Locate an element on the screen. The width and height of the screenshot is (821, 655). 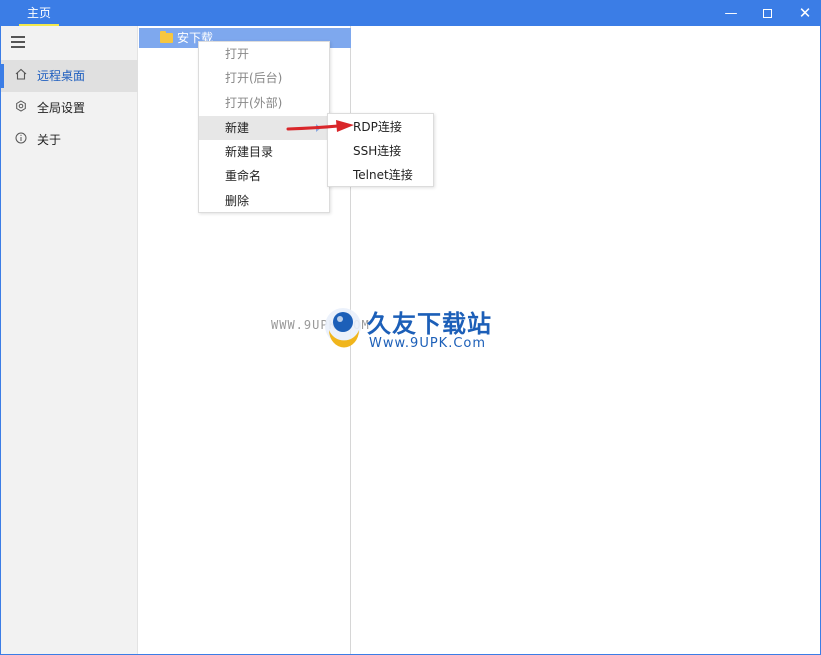
watermark-logo-icon is located at coordinates (343, 328).